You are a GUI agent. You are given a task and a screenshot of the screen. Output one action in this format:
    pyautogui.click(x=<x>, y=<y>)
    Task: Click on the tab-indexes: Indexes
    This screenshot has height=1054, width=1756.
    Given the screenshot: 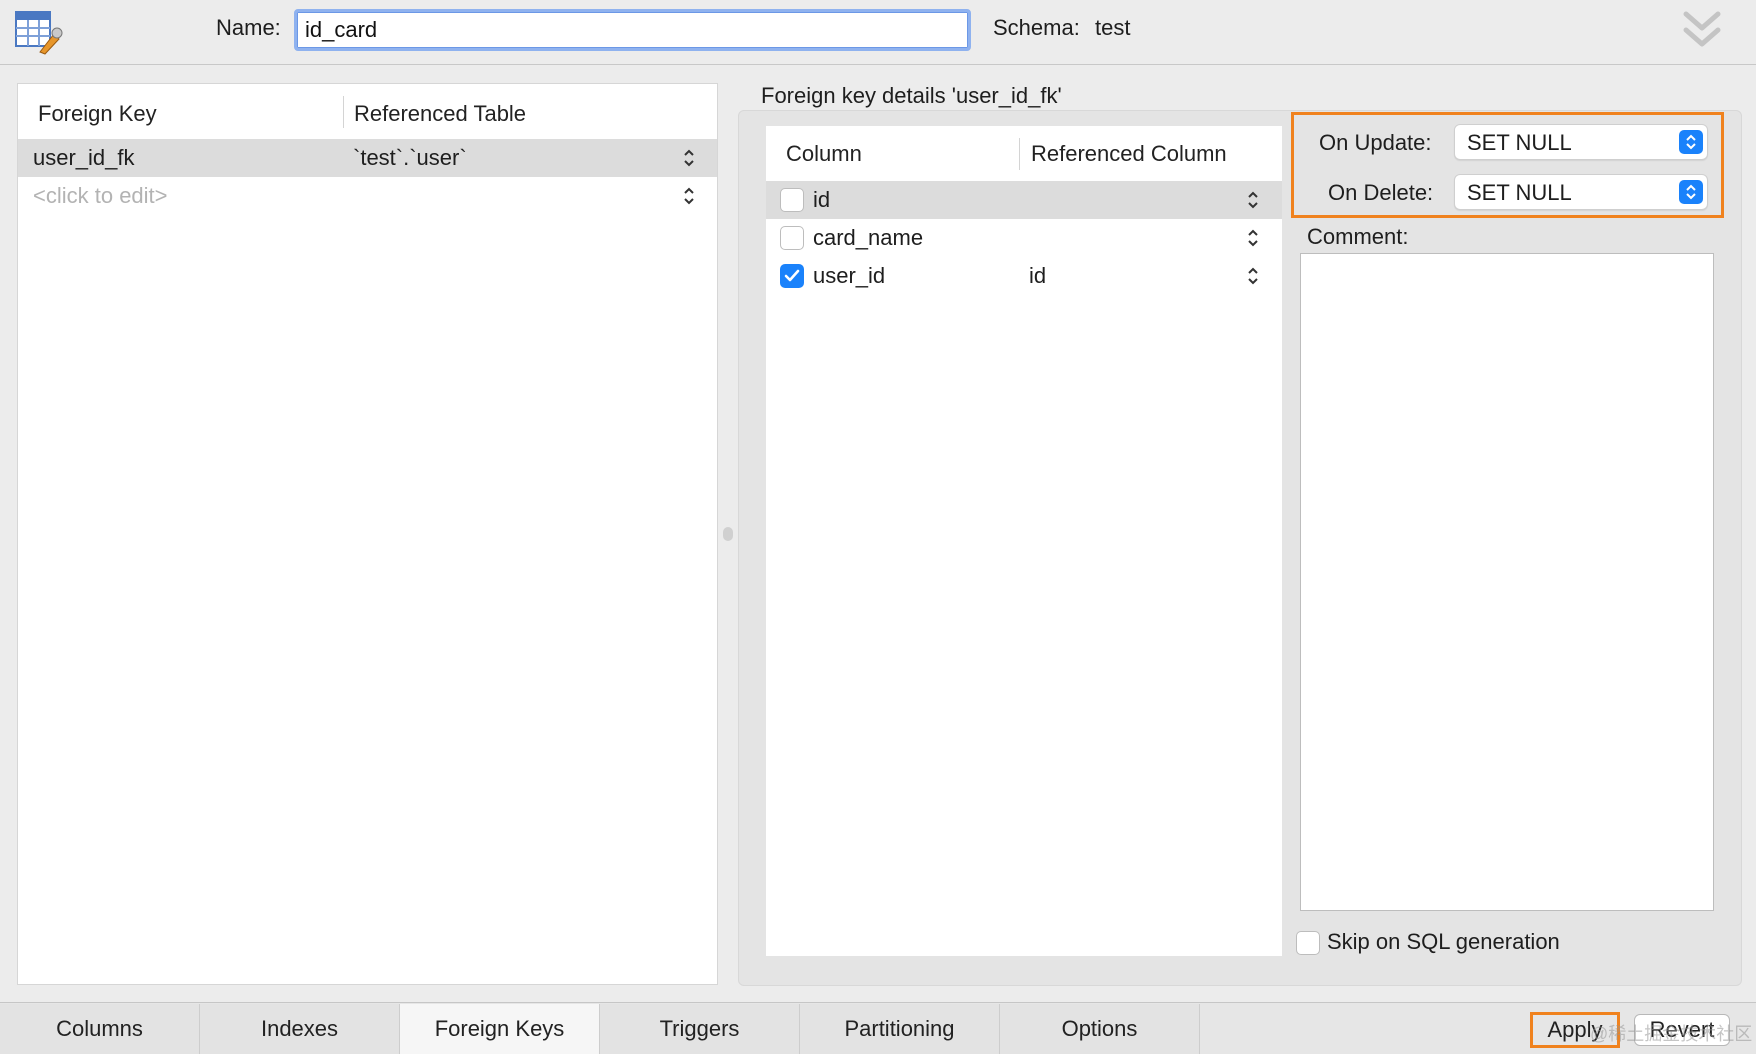 What is the action you would take?
    pyautogui.click(x=300, y=1029)
    